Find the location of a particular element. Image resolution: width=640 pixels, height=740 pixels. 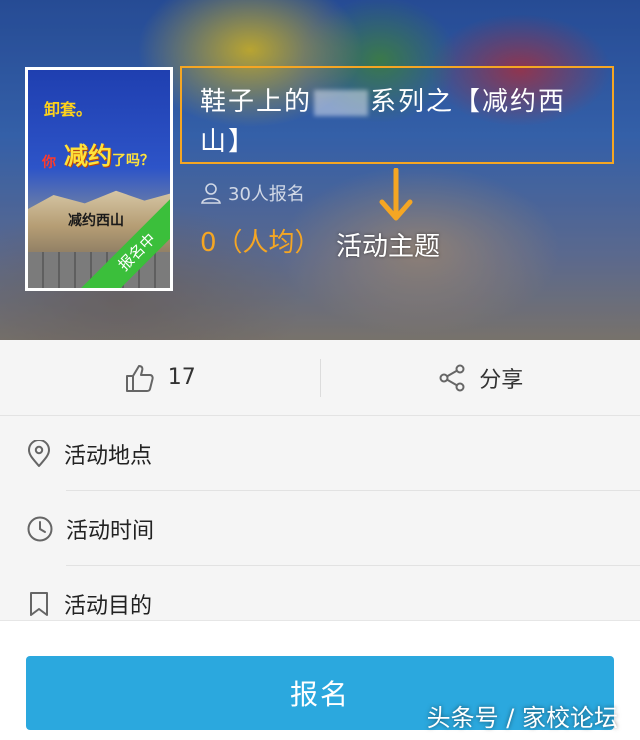

arrow-down-icon is located at coordinates (396, 194).